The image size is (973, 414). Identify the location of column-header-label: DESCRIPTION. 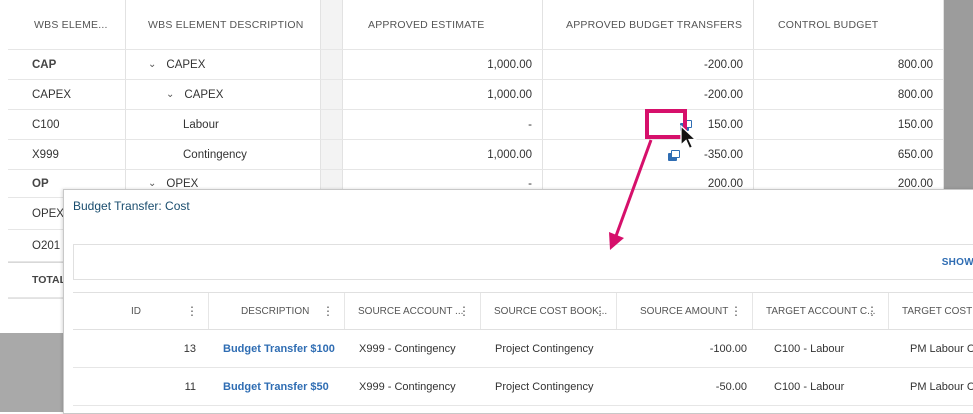
(275, 311).